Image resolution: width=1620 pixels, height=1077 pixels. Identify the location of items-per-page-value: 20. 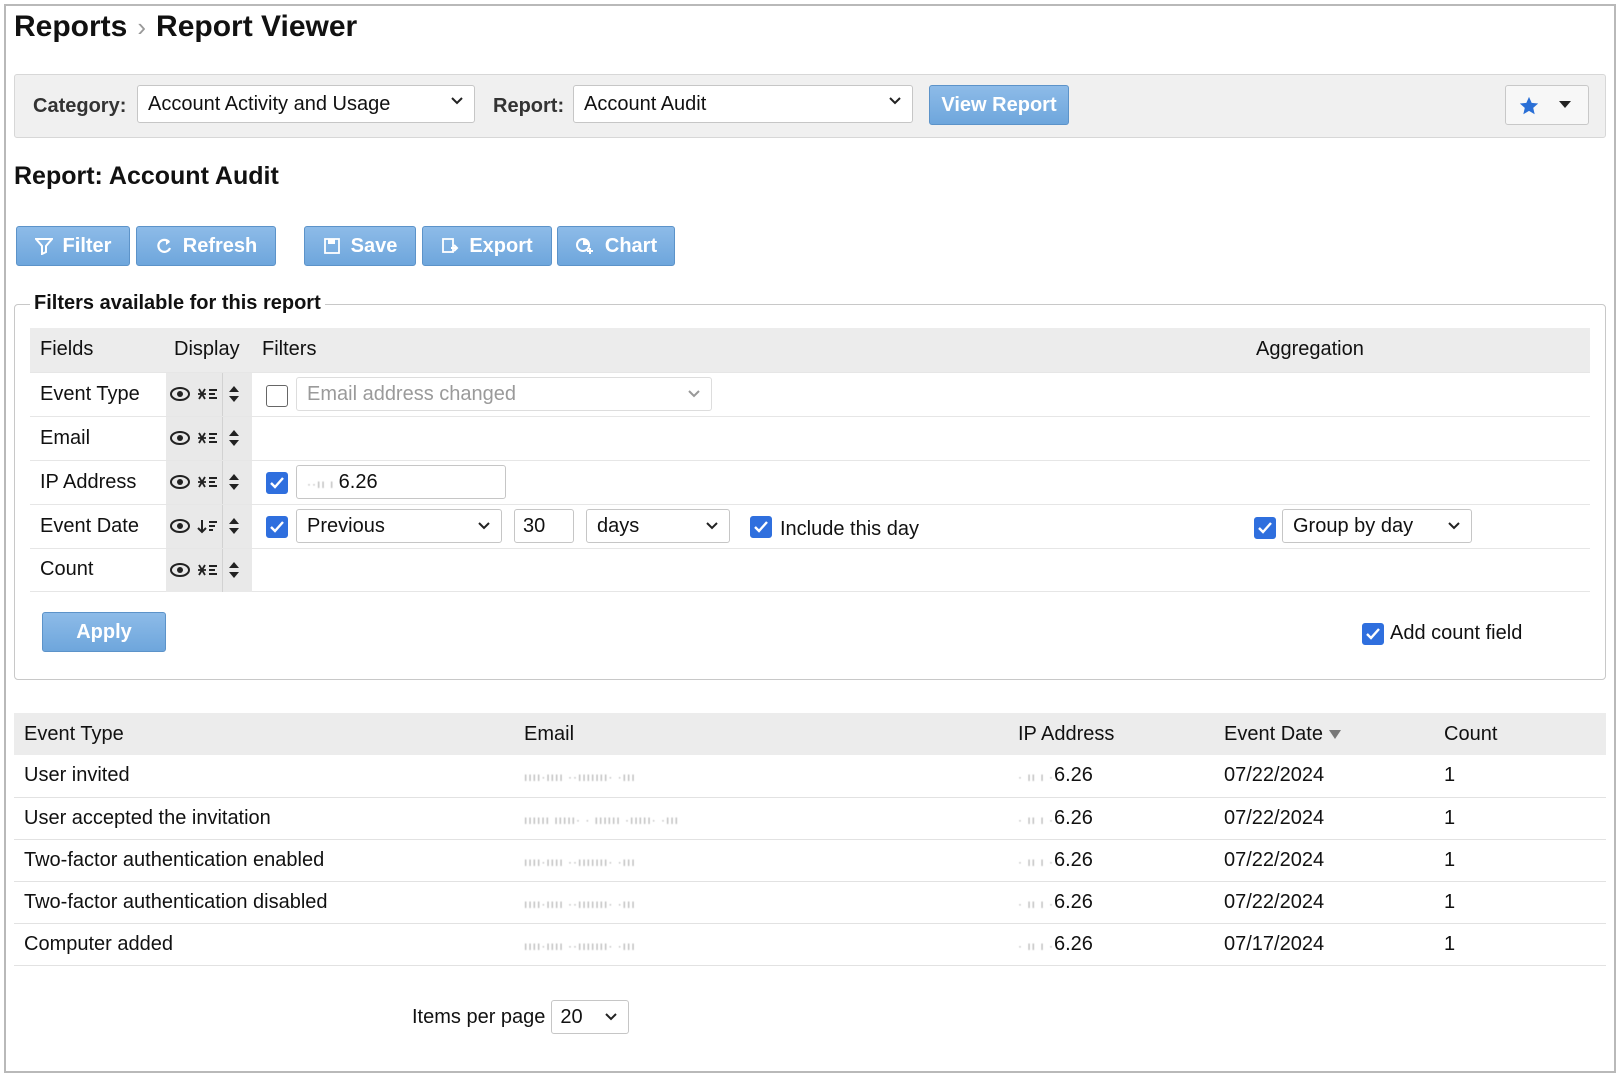
(571, 1017).